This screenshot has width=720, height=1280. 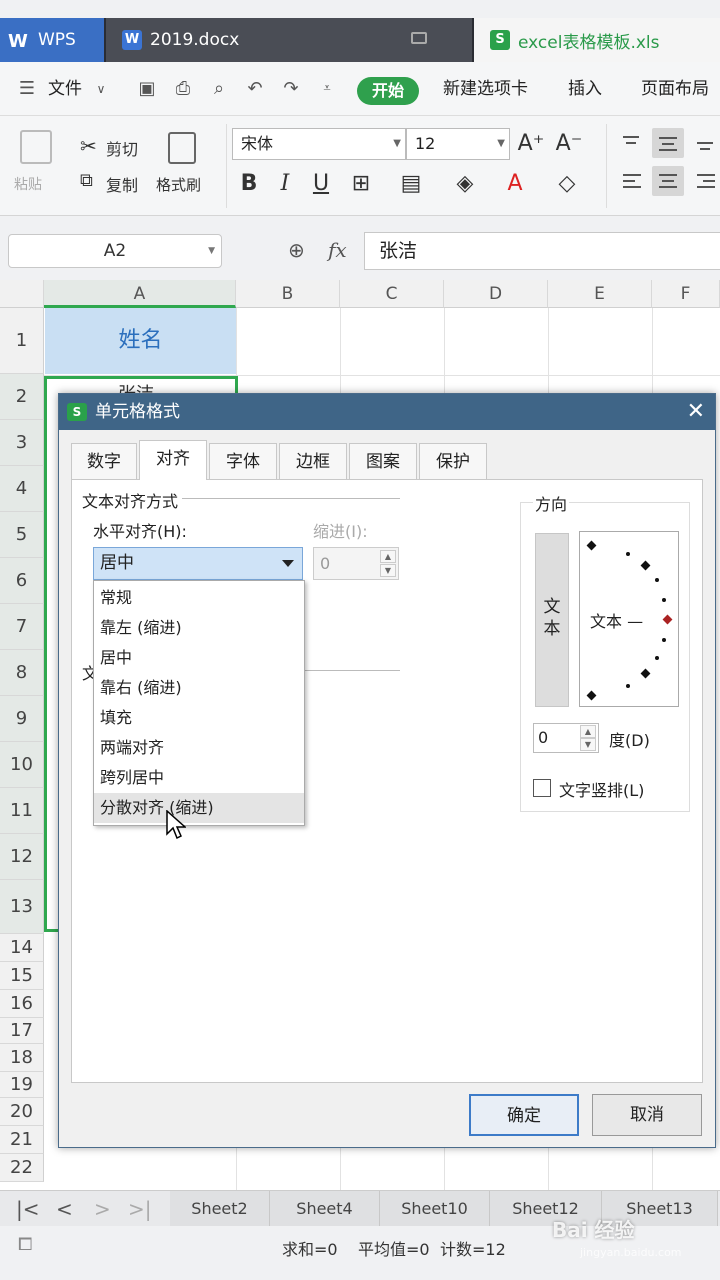 What do you see at coordinates (173, 460) in the screenshot?
I see `tab-alignment: 对齐` at bounding box center [173, 460].